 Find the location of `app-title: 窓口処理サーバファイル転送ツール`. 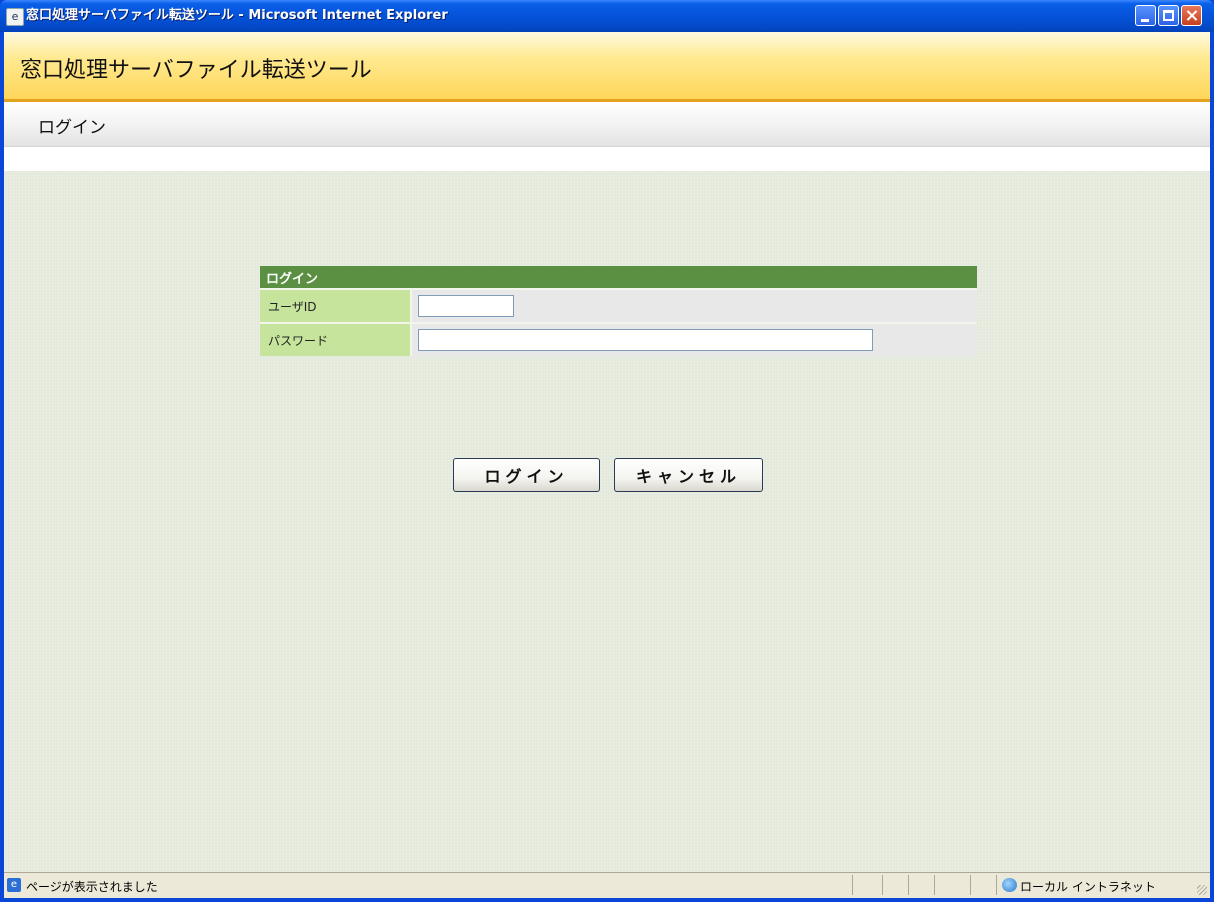

app-title: 窓口処理サーバファイル転送ツール is located at coordinates (196, 70).